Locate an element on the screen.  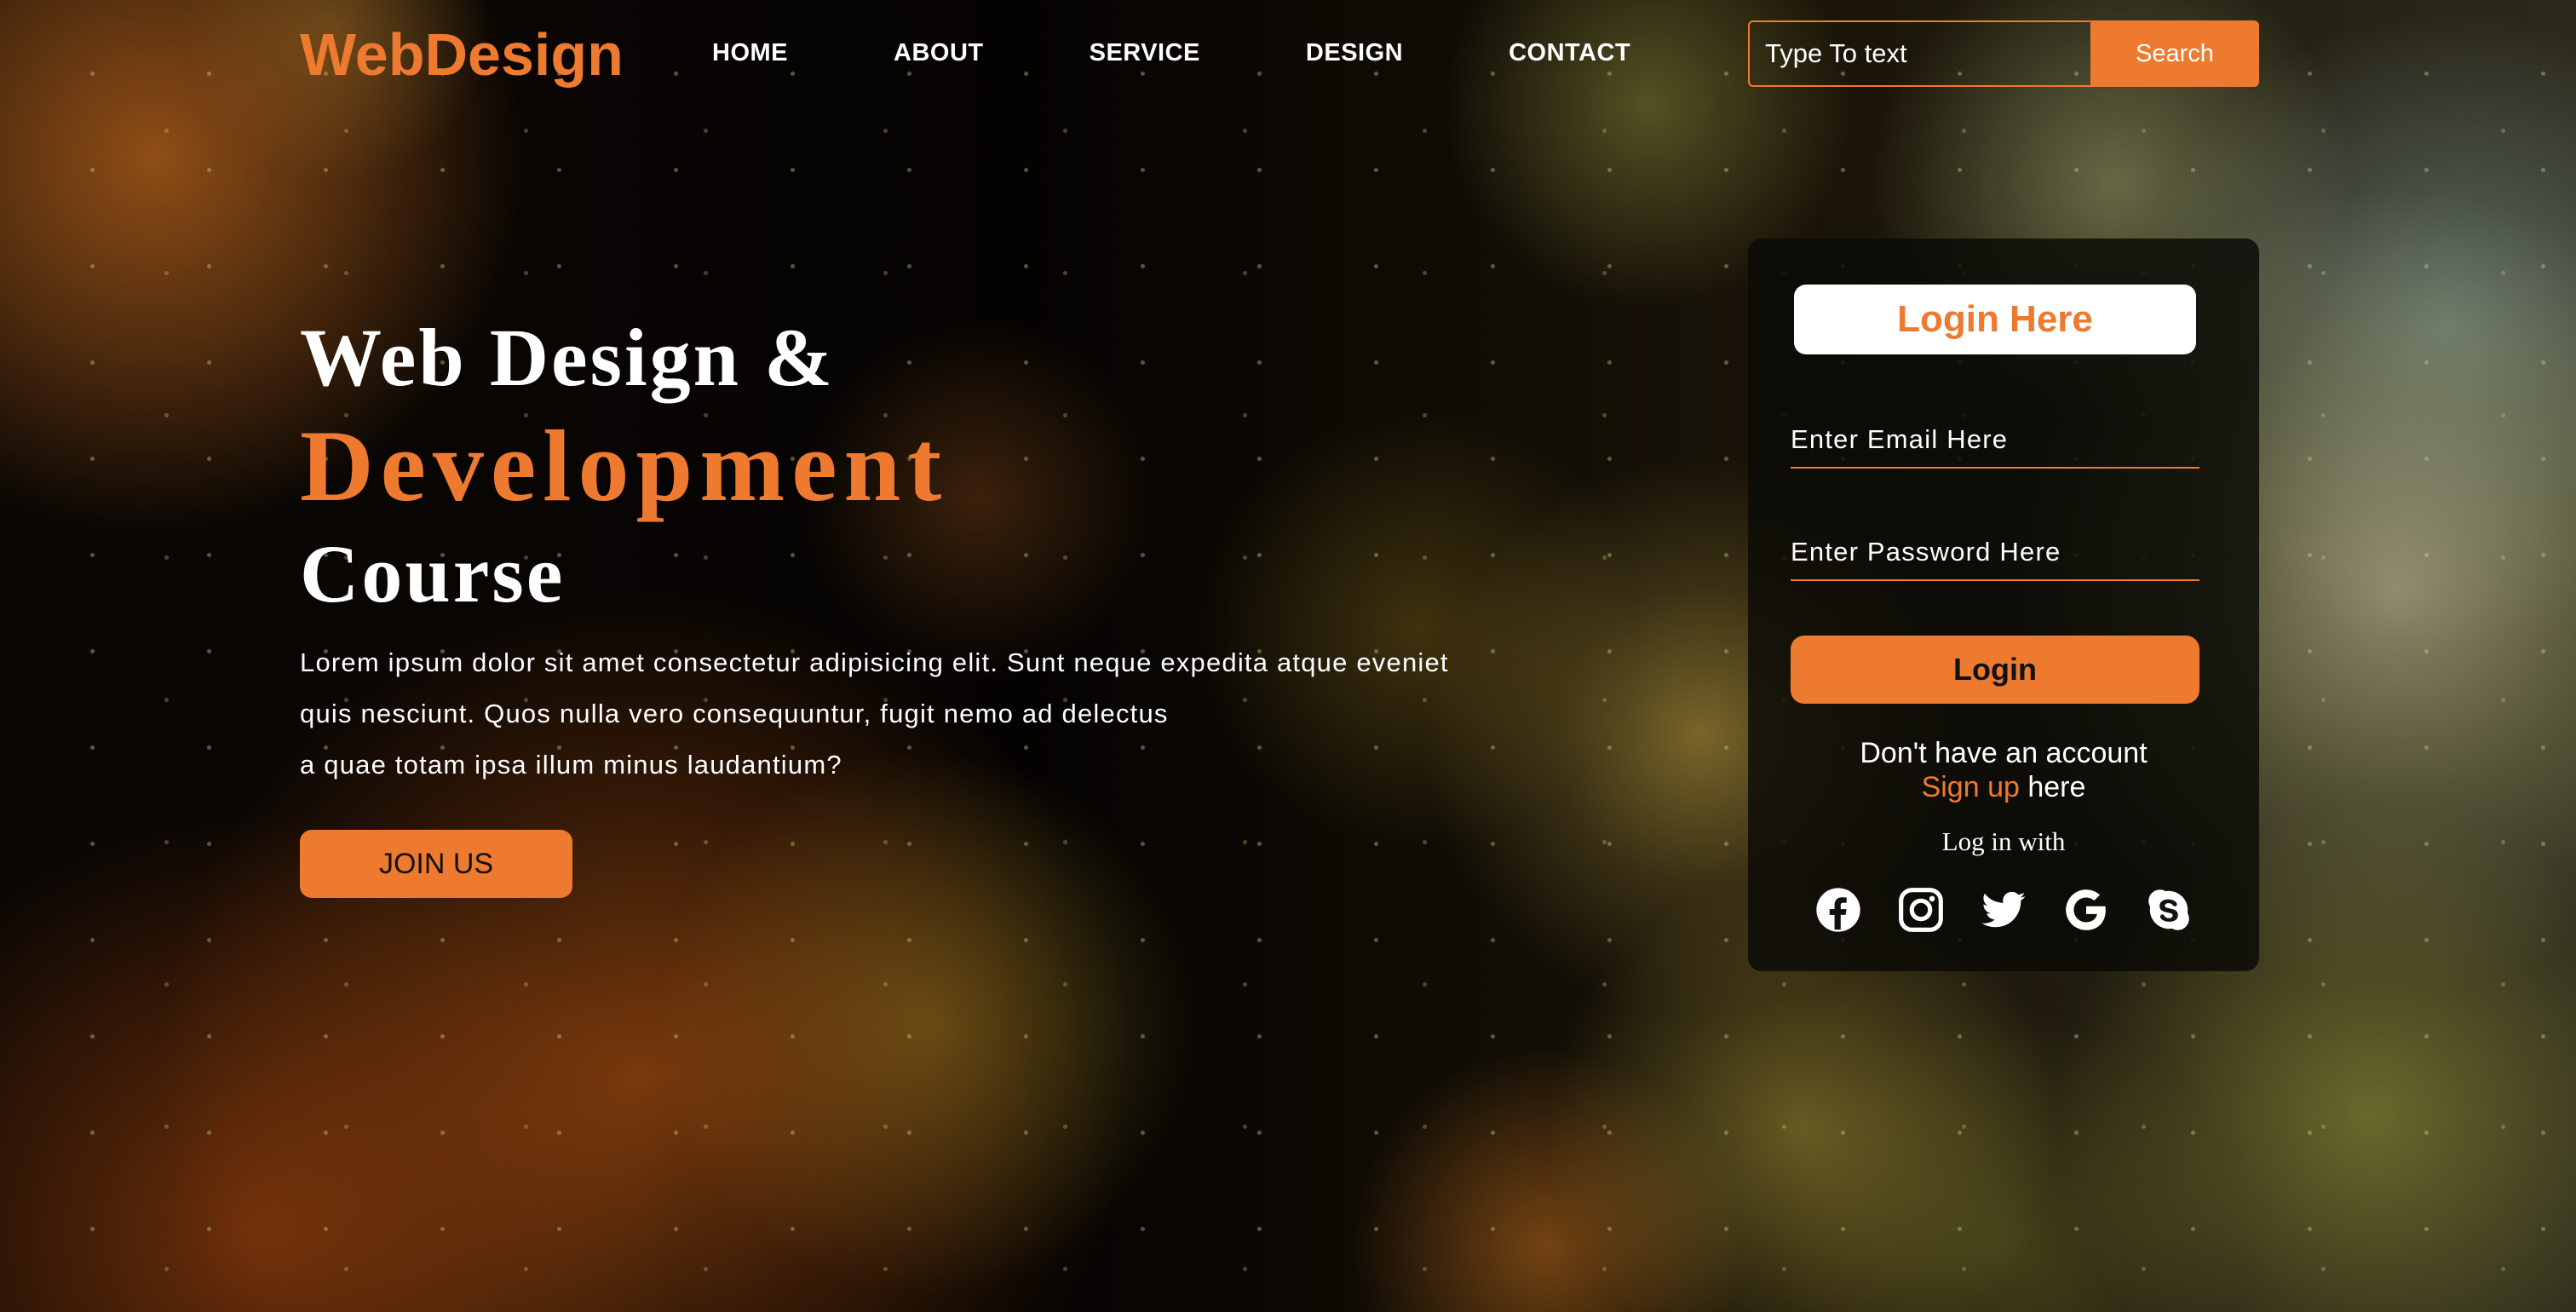
twitter-icon is located at coordinates (2004, 910).